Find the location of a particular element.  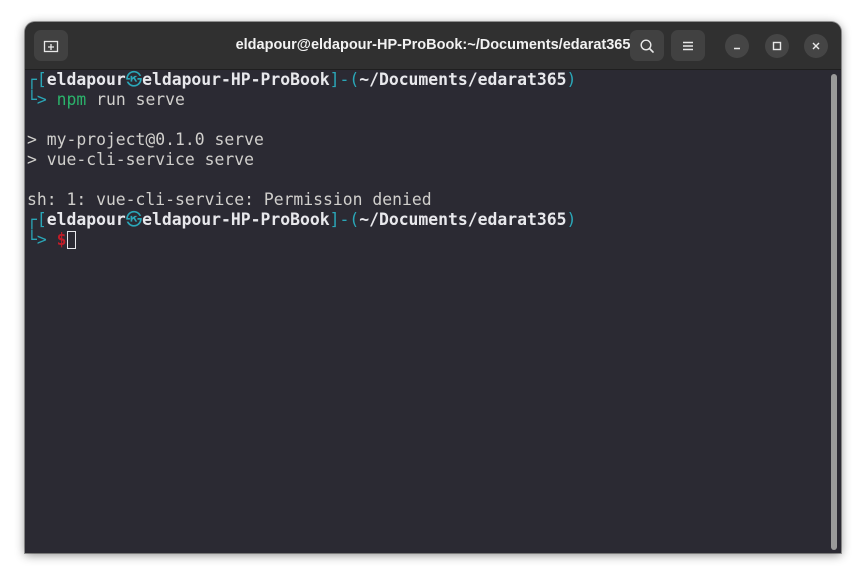

close-icon is located at coordinates (816, 46).